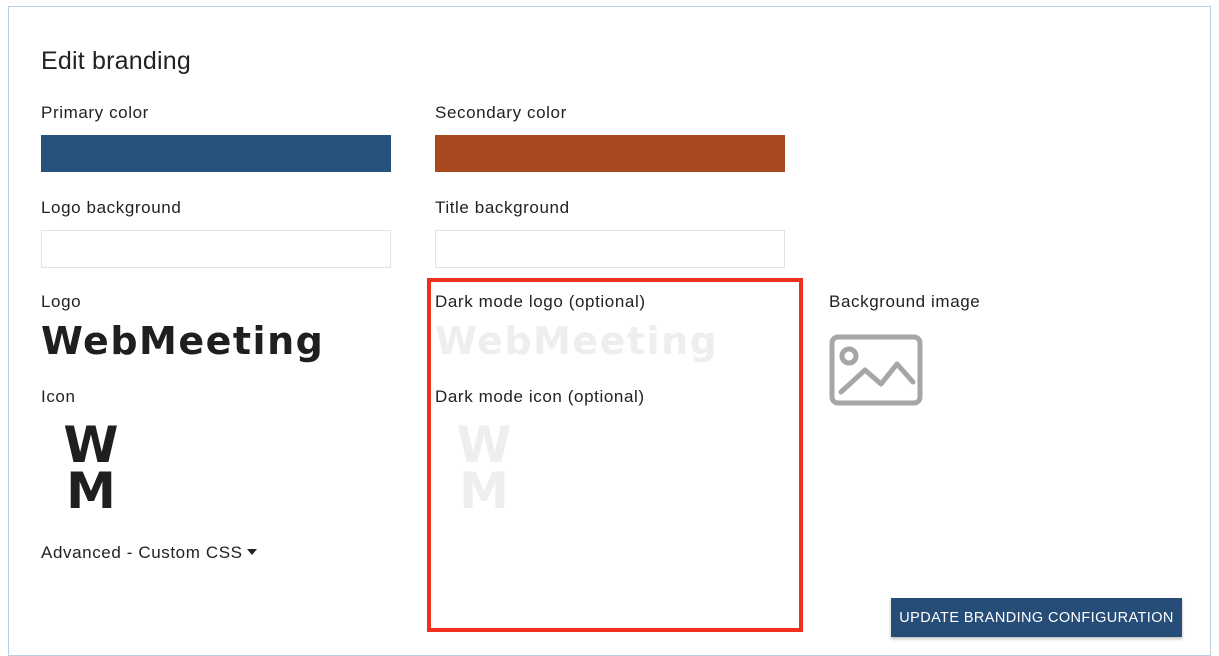  I want to click on logo-label: Logo, so click(61, 301).